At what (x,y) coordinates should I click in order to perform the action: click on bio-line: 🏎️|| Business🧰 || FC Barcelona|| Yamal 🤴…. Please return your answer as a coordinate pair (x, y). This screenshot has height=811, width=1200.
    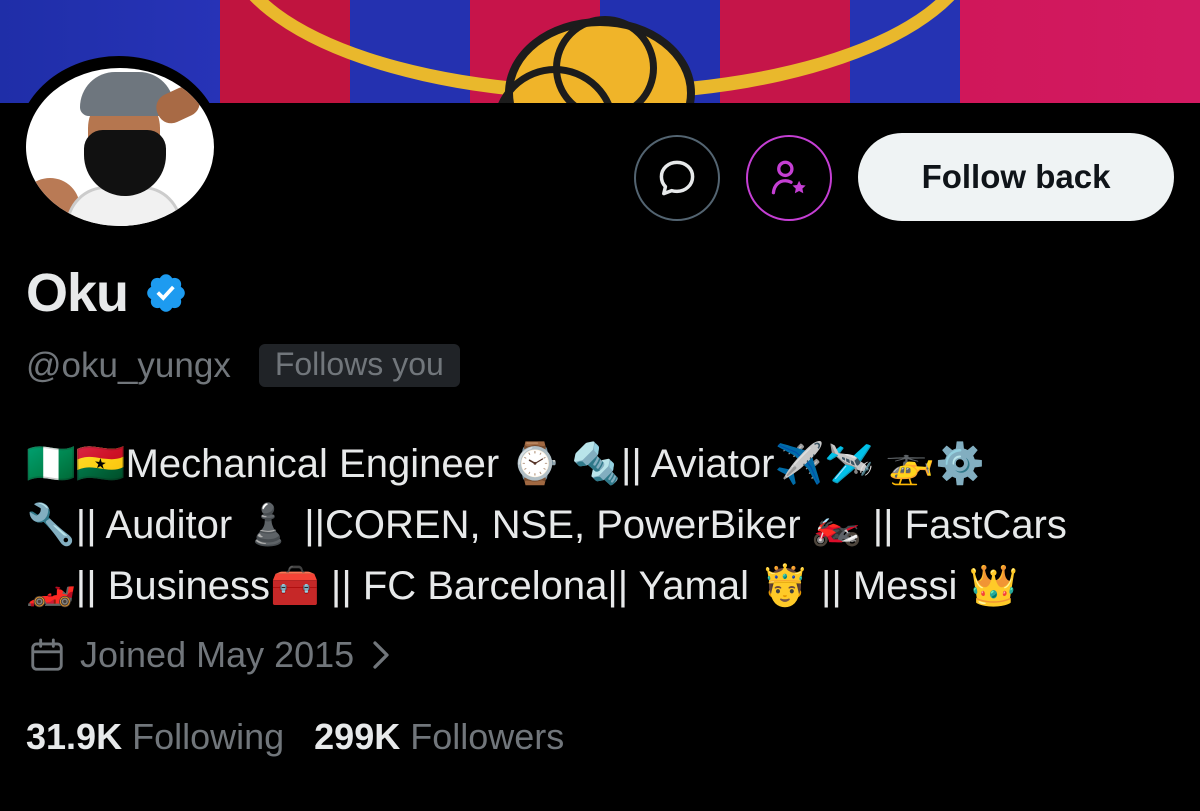
    Looking at the image, I should click on (522, 586).